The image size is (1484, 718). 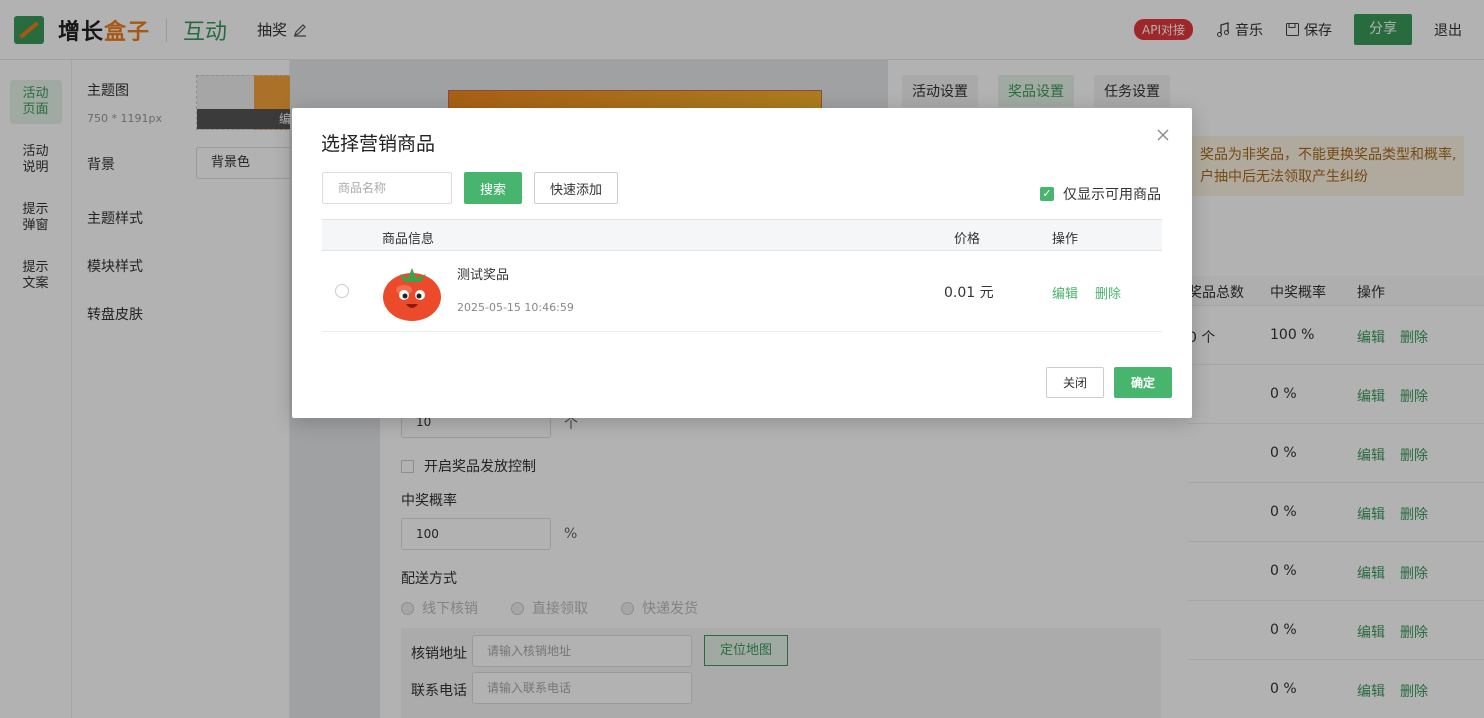 I want to click on product-search-input: 商品名称, so click(x=387, y=188).